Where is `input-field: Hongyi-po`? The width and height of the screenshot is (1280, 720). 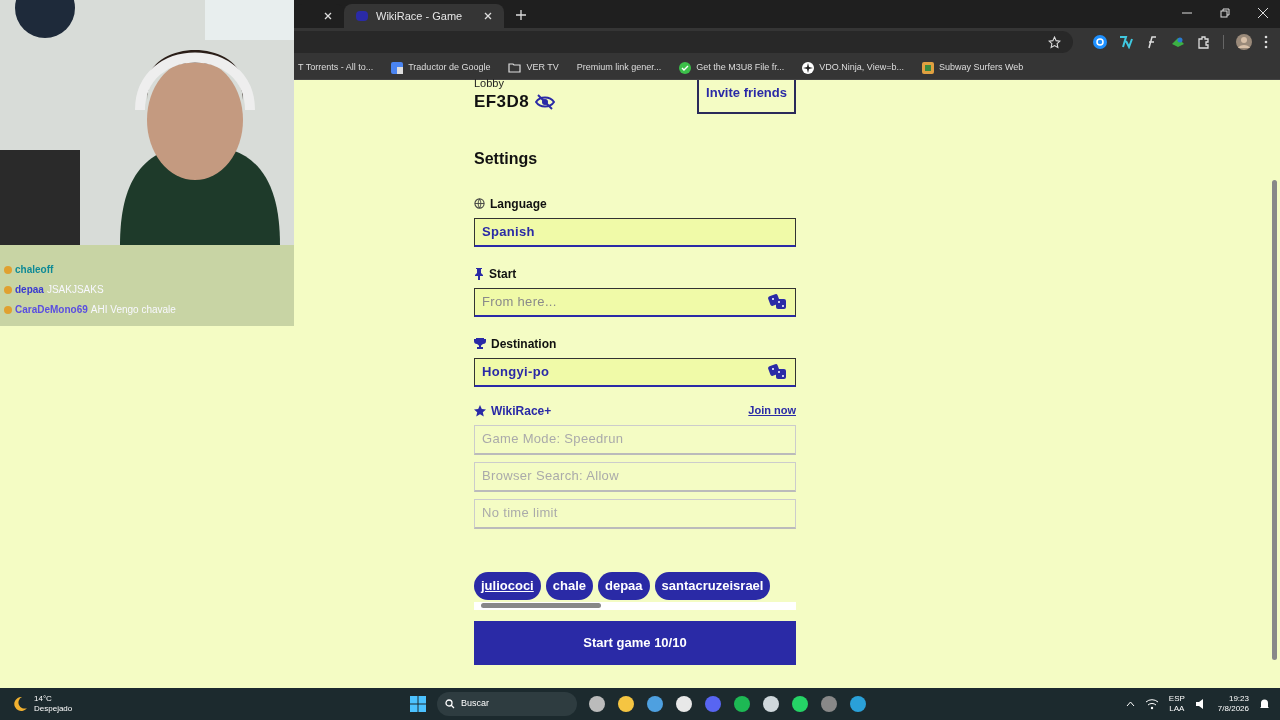 input-field: Hongyi-po is located at coordinates (635, 372).